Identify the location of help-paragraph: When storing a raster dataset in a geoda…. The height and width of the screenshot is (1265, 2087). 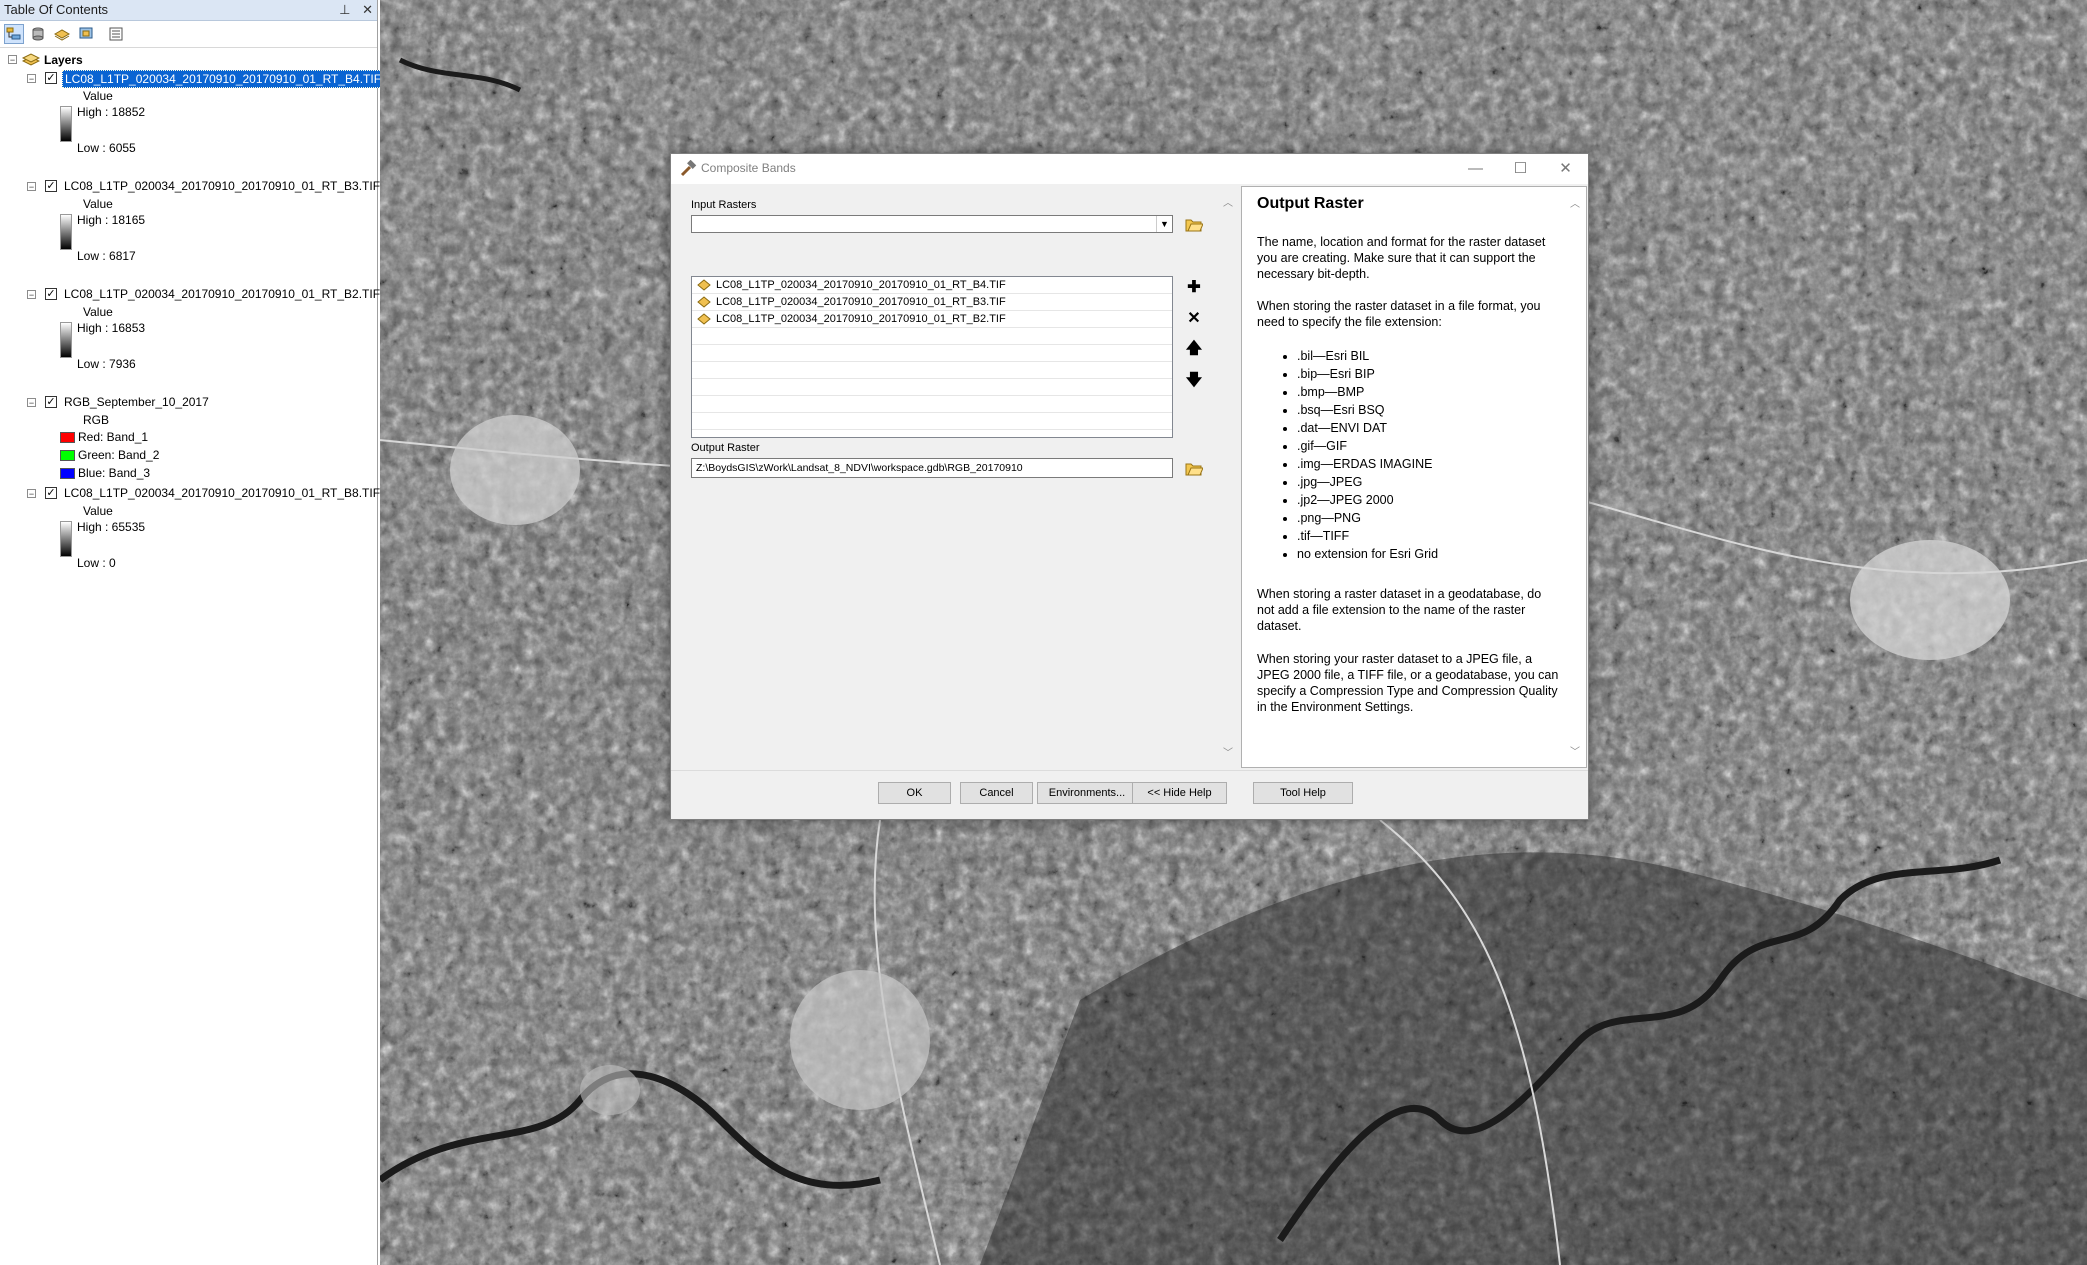
(1399, 610).